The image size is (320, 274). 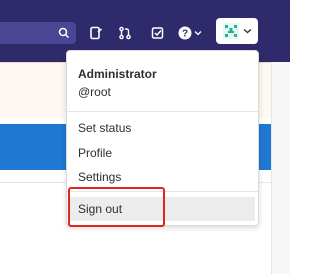 What do you see at coordinates (281, 168) in the screenshot?
I see `right-sidebar-gutter` at bounding box center [281, 168].